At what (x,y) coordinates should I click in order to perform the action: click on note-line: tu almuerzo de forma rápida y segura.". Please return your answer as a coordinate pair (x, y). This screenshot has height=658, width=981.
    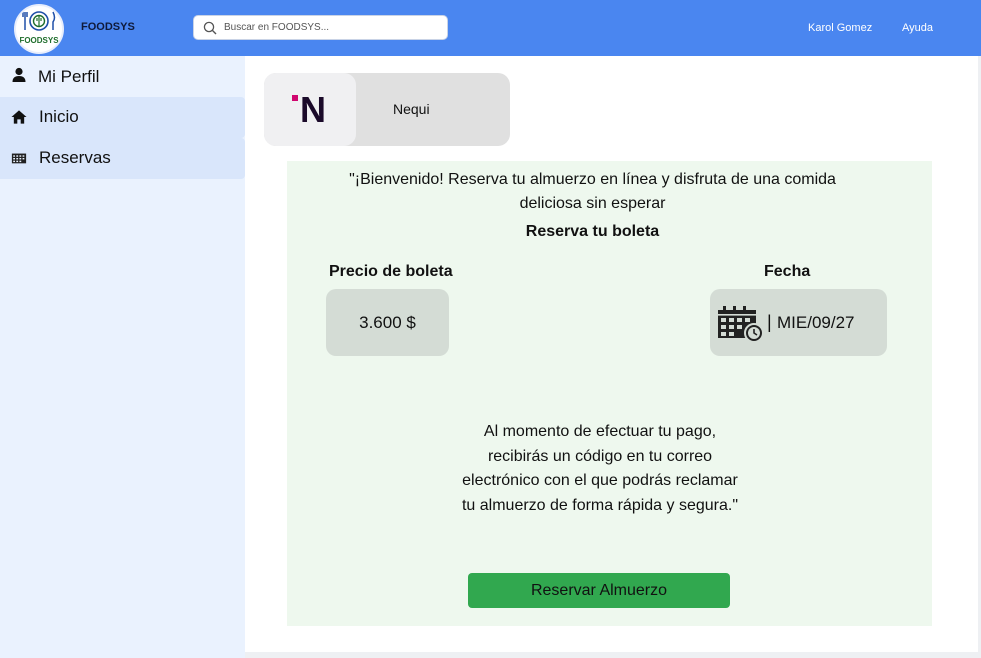
    Looking at the image, I should click on (600, 505).